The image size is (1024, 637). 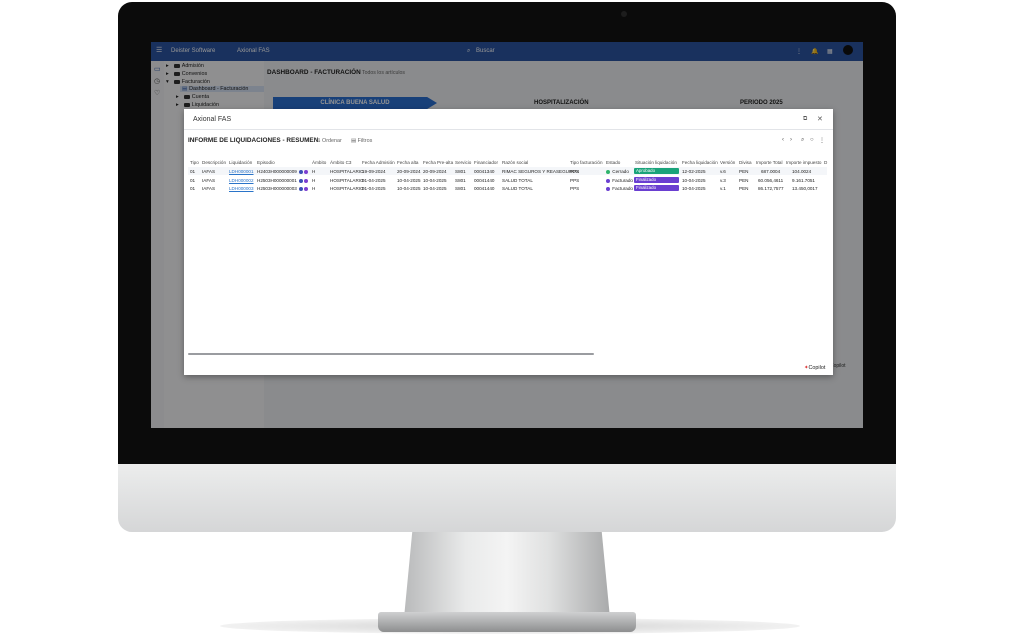 I want to click on monitor-chin, so click(x=507, y=498).